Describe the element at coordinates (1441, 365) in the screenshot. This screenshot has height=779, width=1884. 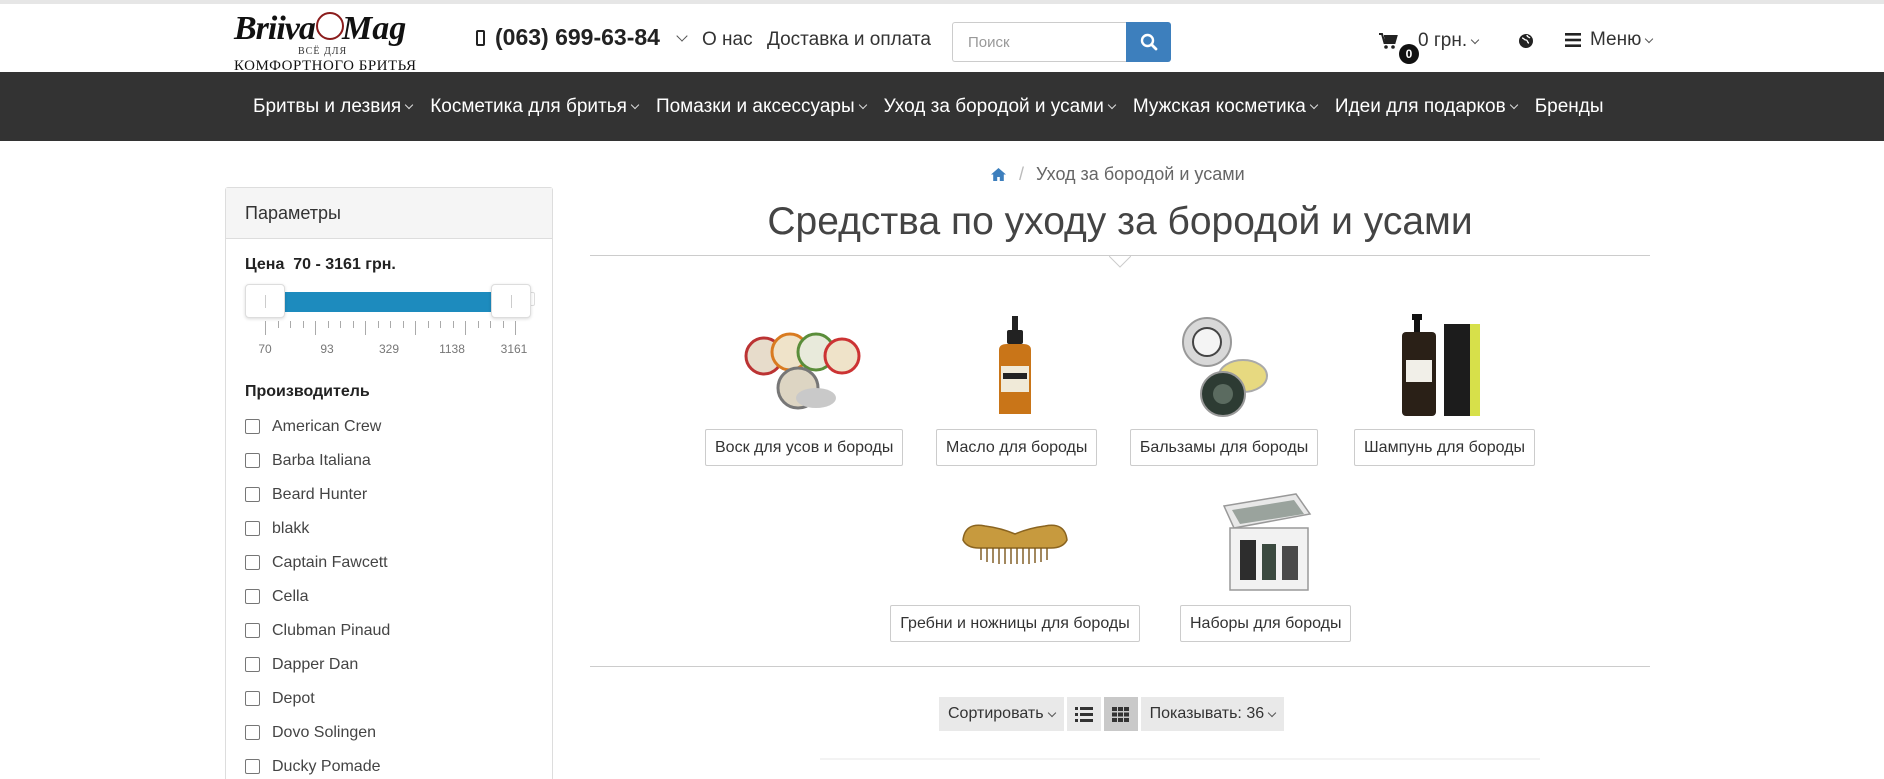
I see `beard-shampoo-image` at that location.